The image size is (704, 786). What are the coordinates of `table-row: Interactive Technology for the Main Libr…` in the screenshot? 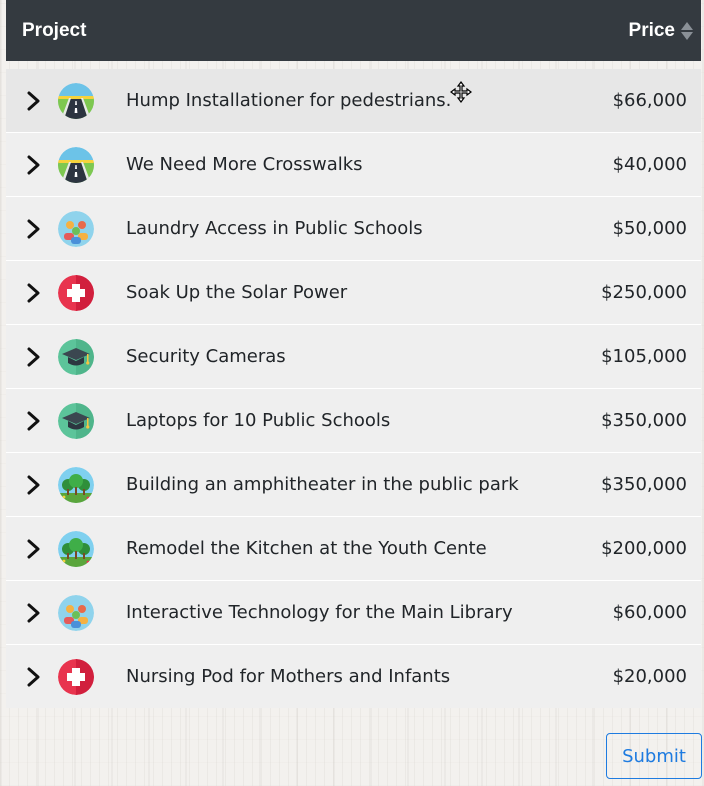 It's located at (353, 612).